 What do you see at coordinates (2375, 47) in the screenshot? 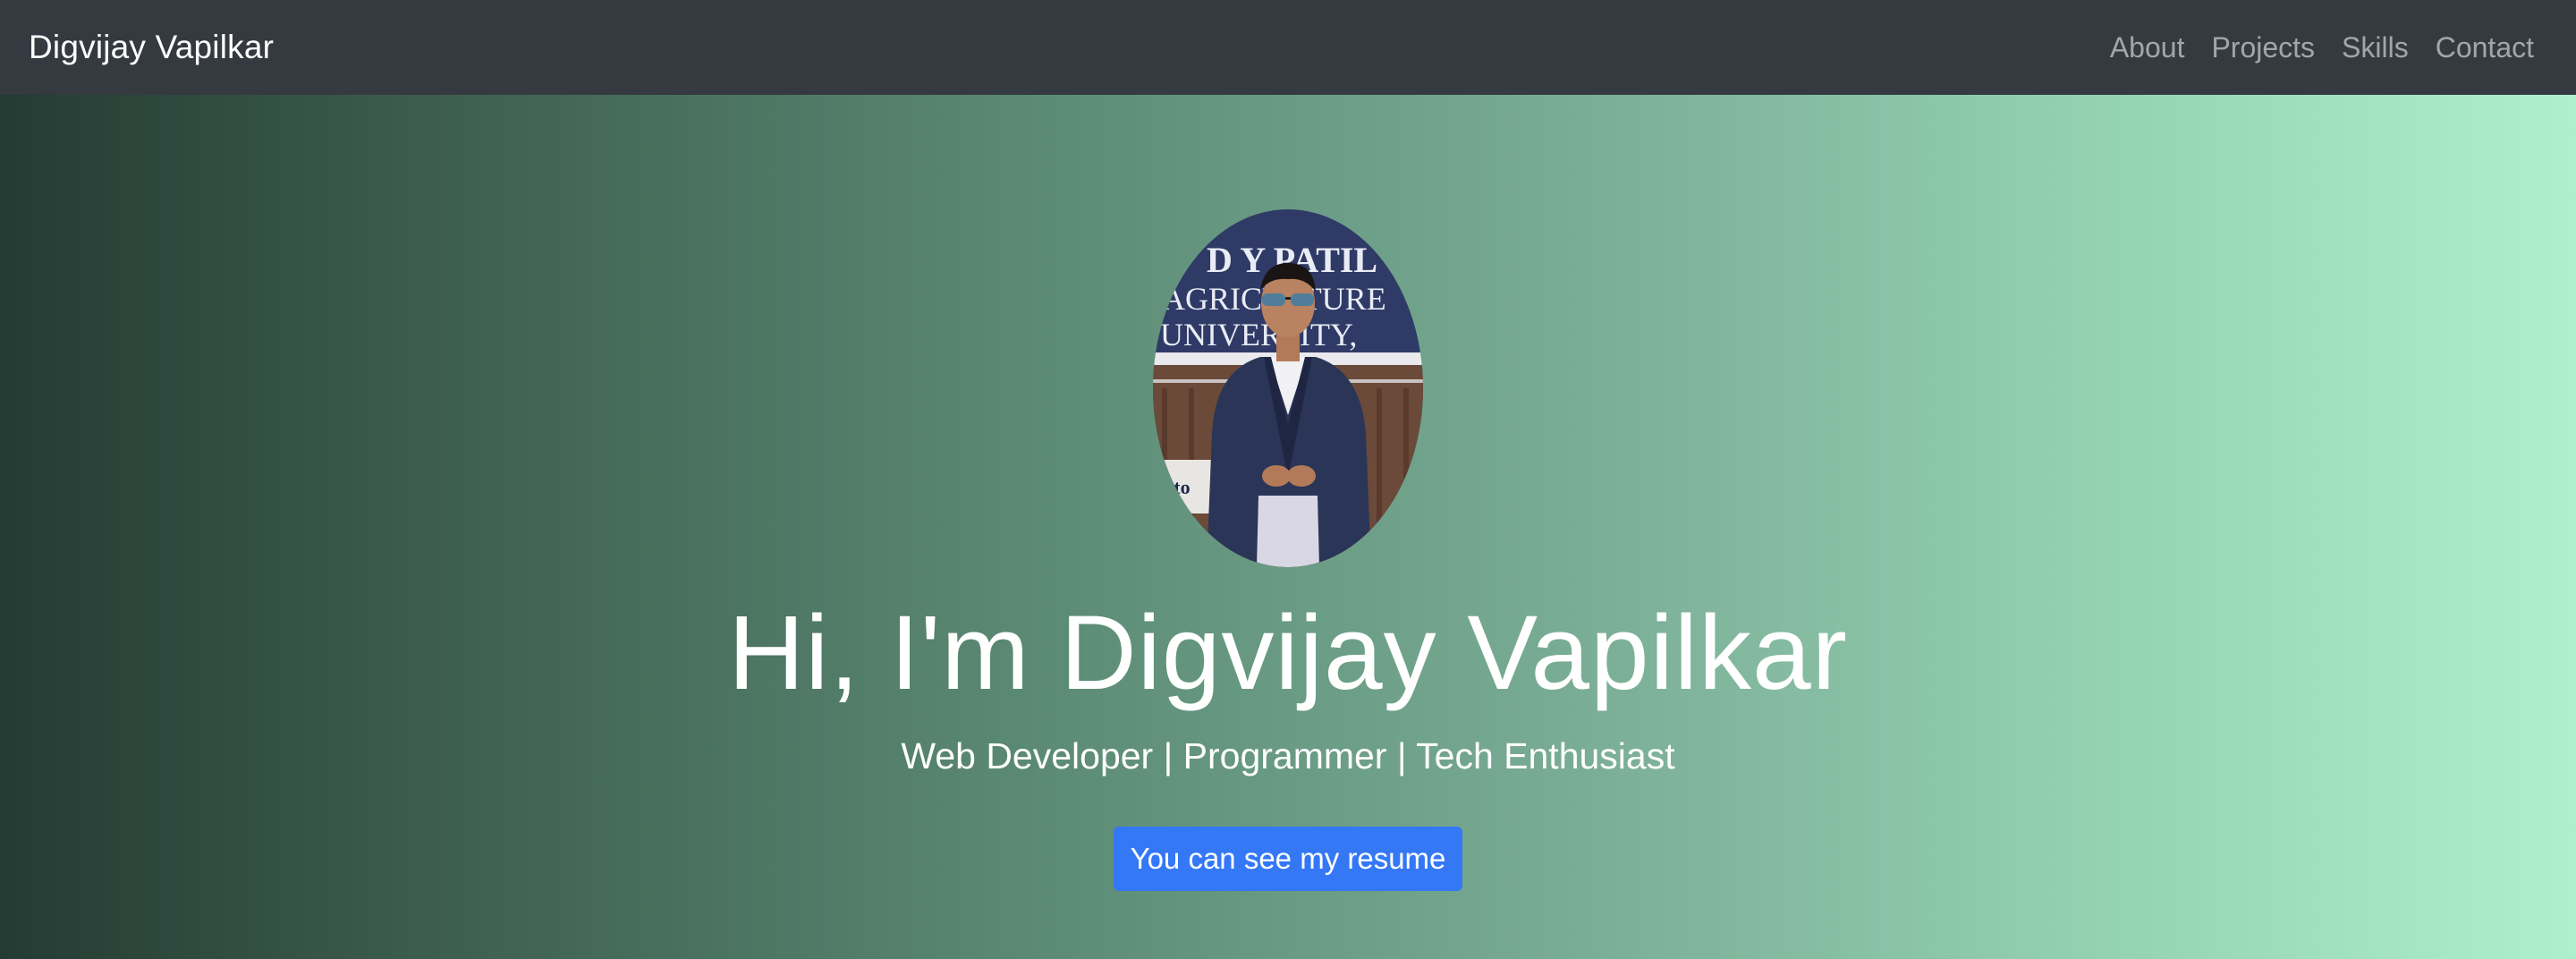
I see `nav-link-skills: Skills` at bounding box center [2375, 47].